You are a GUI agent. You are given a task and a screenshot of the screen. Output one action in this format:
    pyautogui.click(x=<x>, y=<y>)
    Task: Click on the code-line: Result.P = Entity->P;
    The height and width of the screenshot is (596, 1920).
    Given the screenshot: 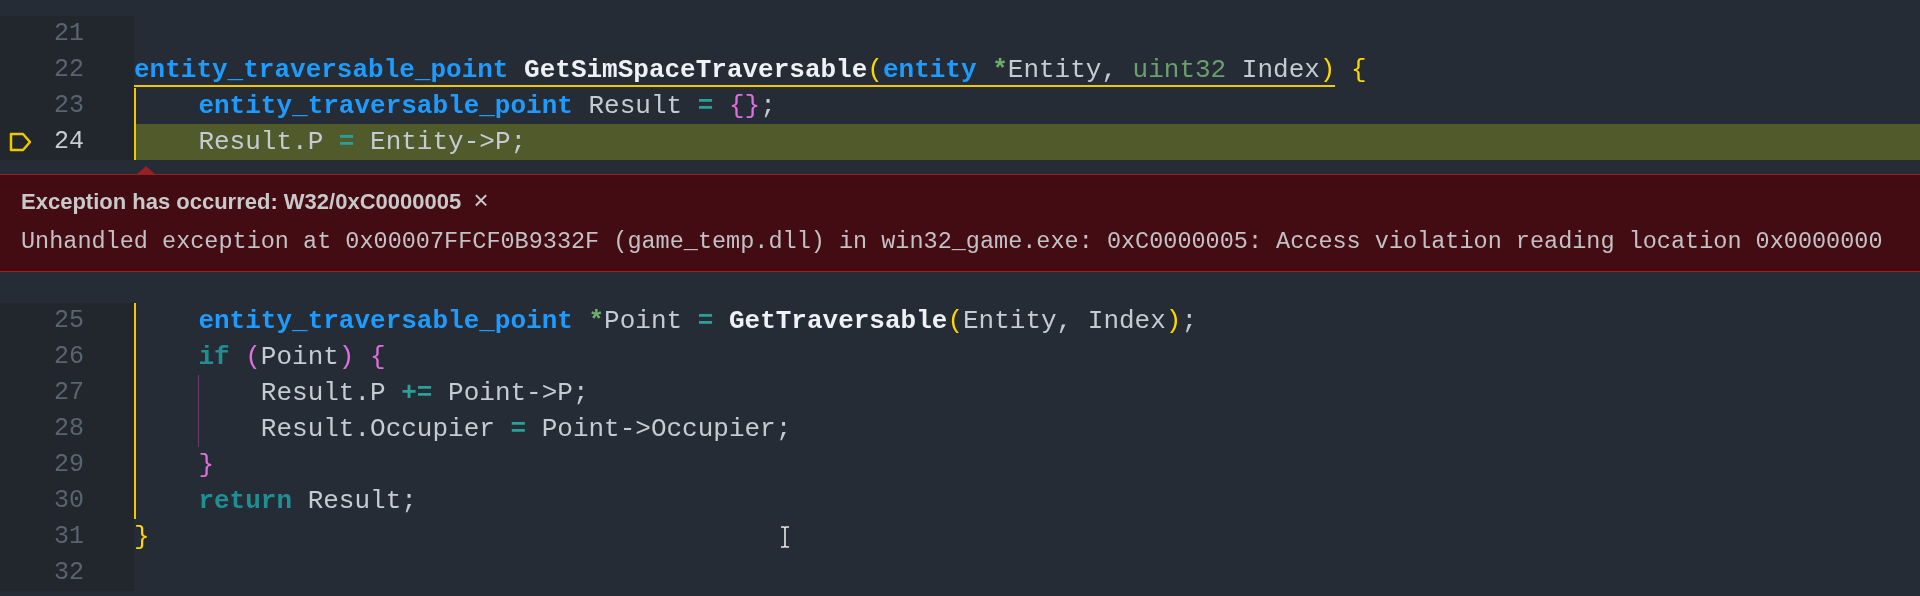 What is the action you would take?
    pyautogui.click(x=362, y=142)
    